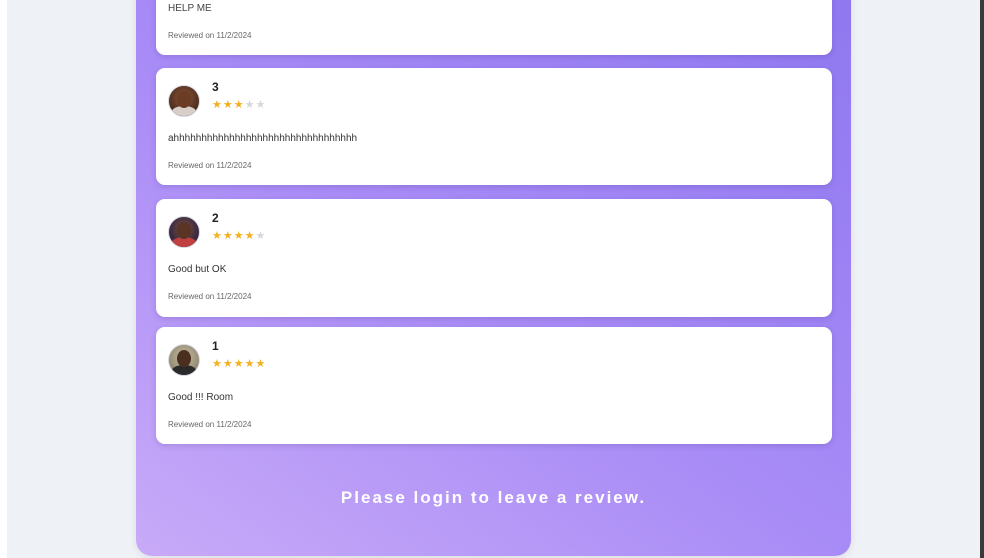 Image resolution: width=984 pixels, height=558 pixels. What do you see at coordinates (982, 279) in the screenshot?
I see `scrollbar` at bounding box center [982, 279].